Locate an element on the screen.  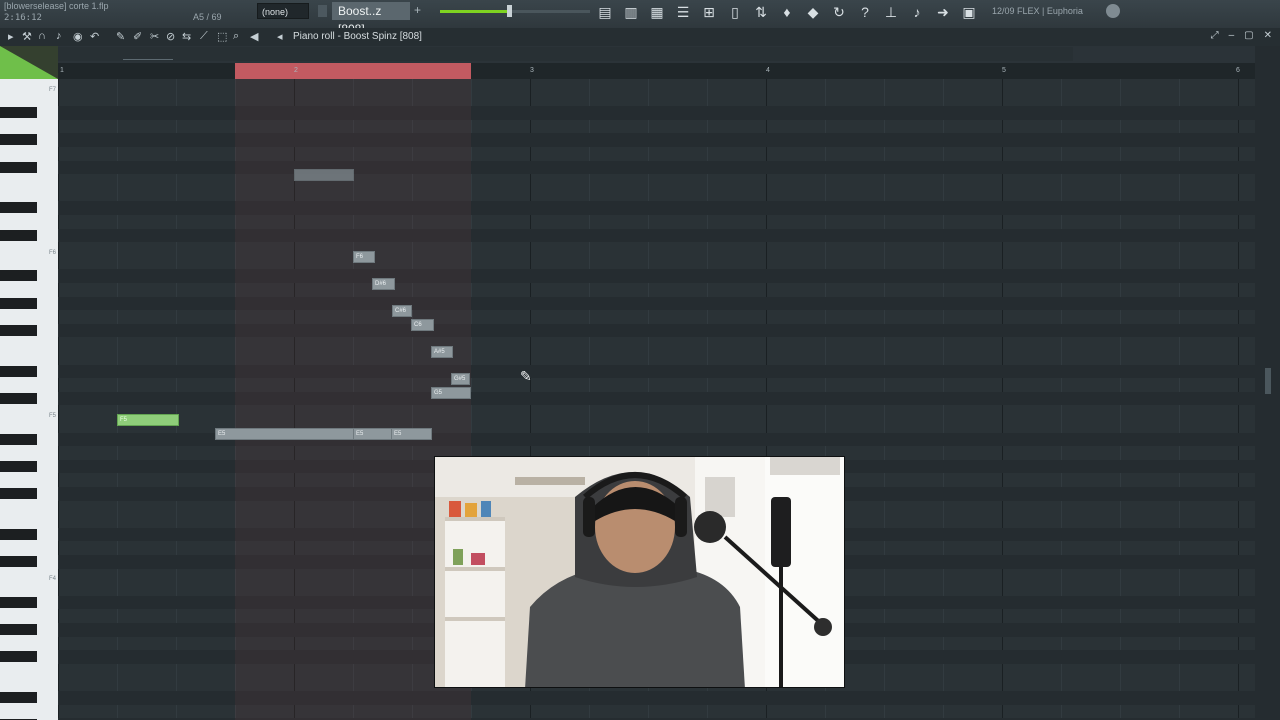
horizontal-scroll is located at coordinates (565, 54).